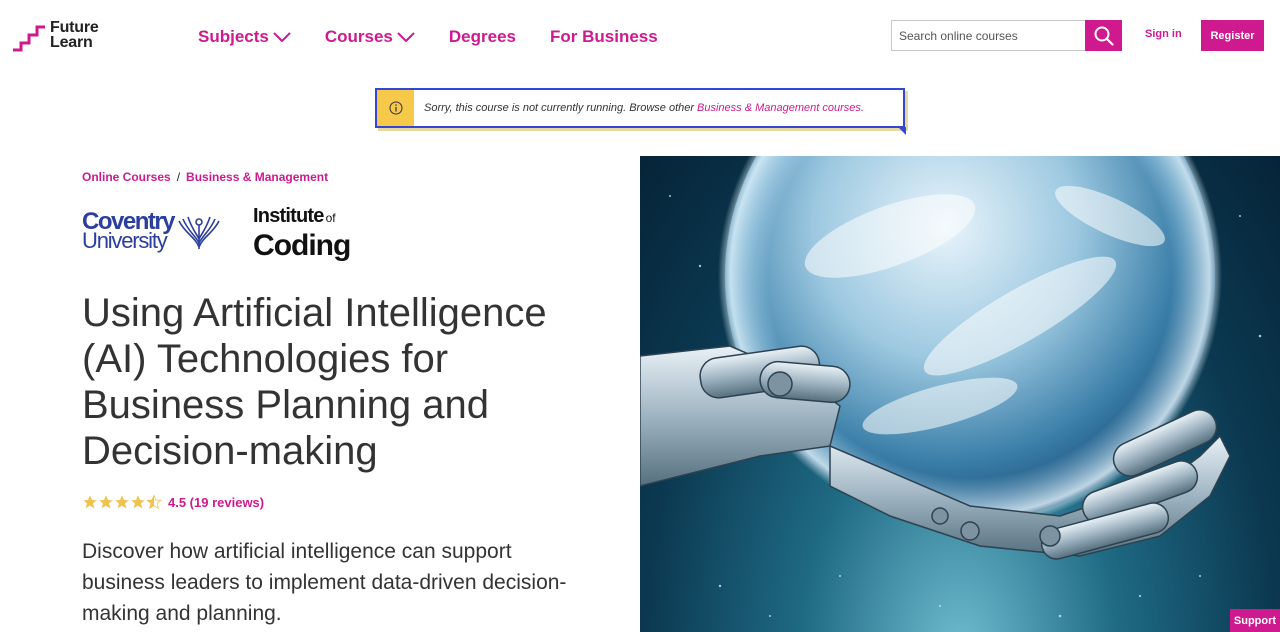 This screenshot has height=632, width=1280. Describe the element at coordinates (1163, 34) in the screenshot. I see `sign-in-link: Sign in` at that location.